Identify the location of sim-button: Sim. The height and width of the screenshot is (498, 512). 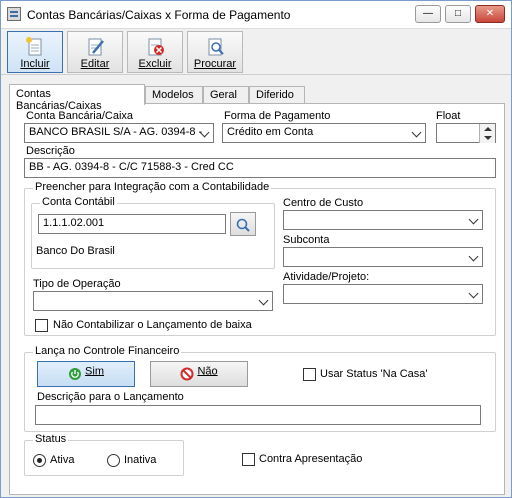
(86, 374).